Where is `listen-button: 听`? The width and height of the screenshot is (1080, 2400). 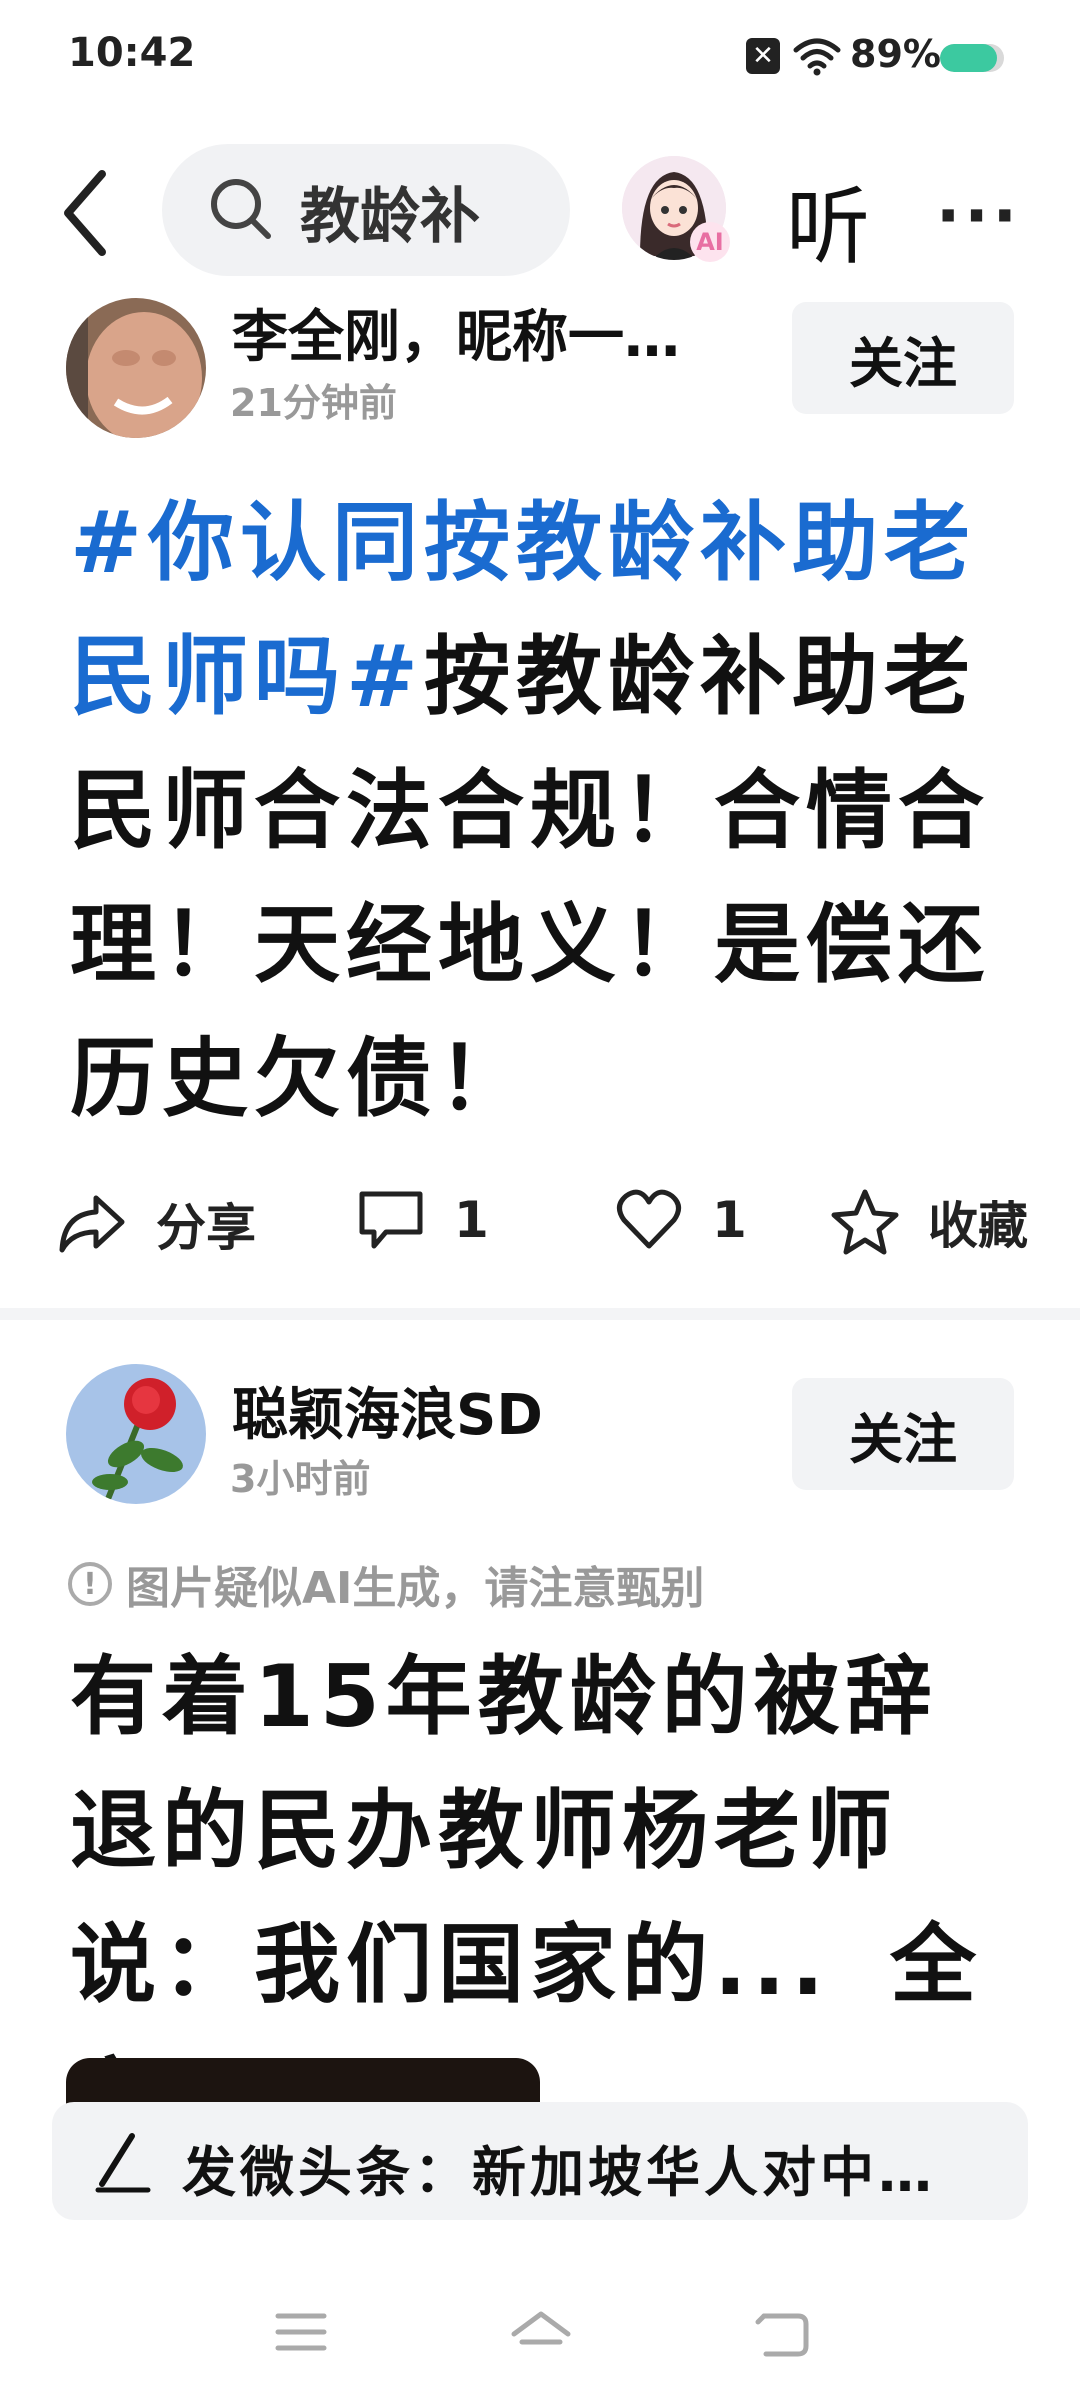
listen-button: 听 is located at coordinates (828, 220).